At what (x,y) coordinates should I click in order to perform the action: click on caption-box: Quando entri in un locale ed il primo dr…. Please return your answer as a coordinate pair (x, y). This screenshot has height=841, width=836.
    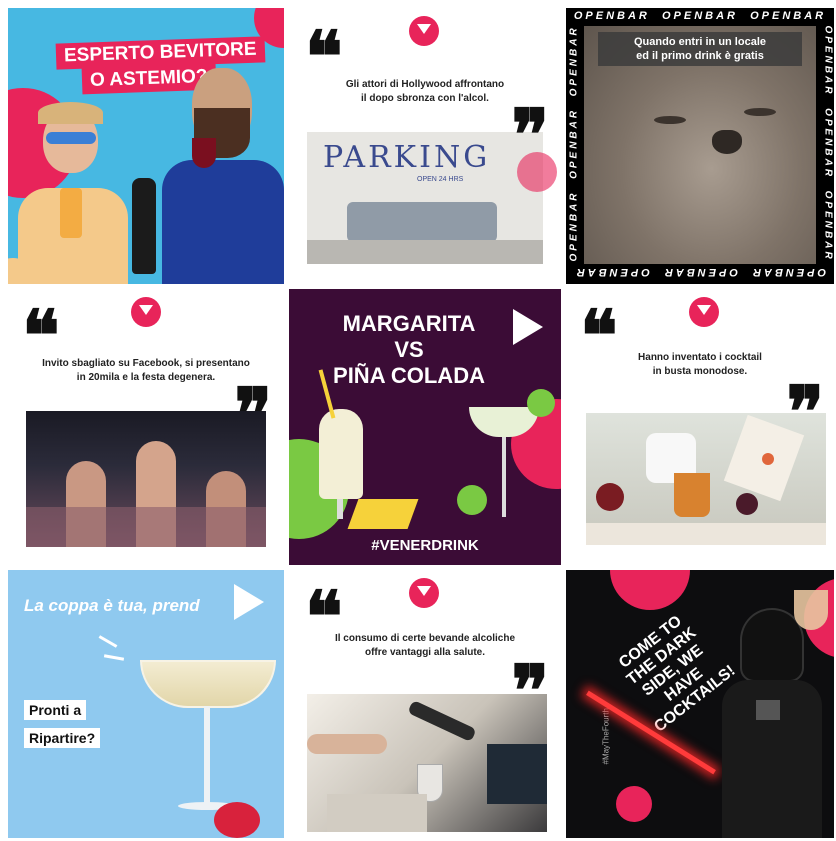
    Looking at the image, I should click on (700, 49).